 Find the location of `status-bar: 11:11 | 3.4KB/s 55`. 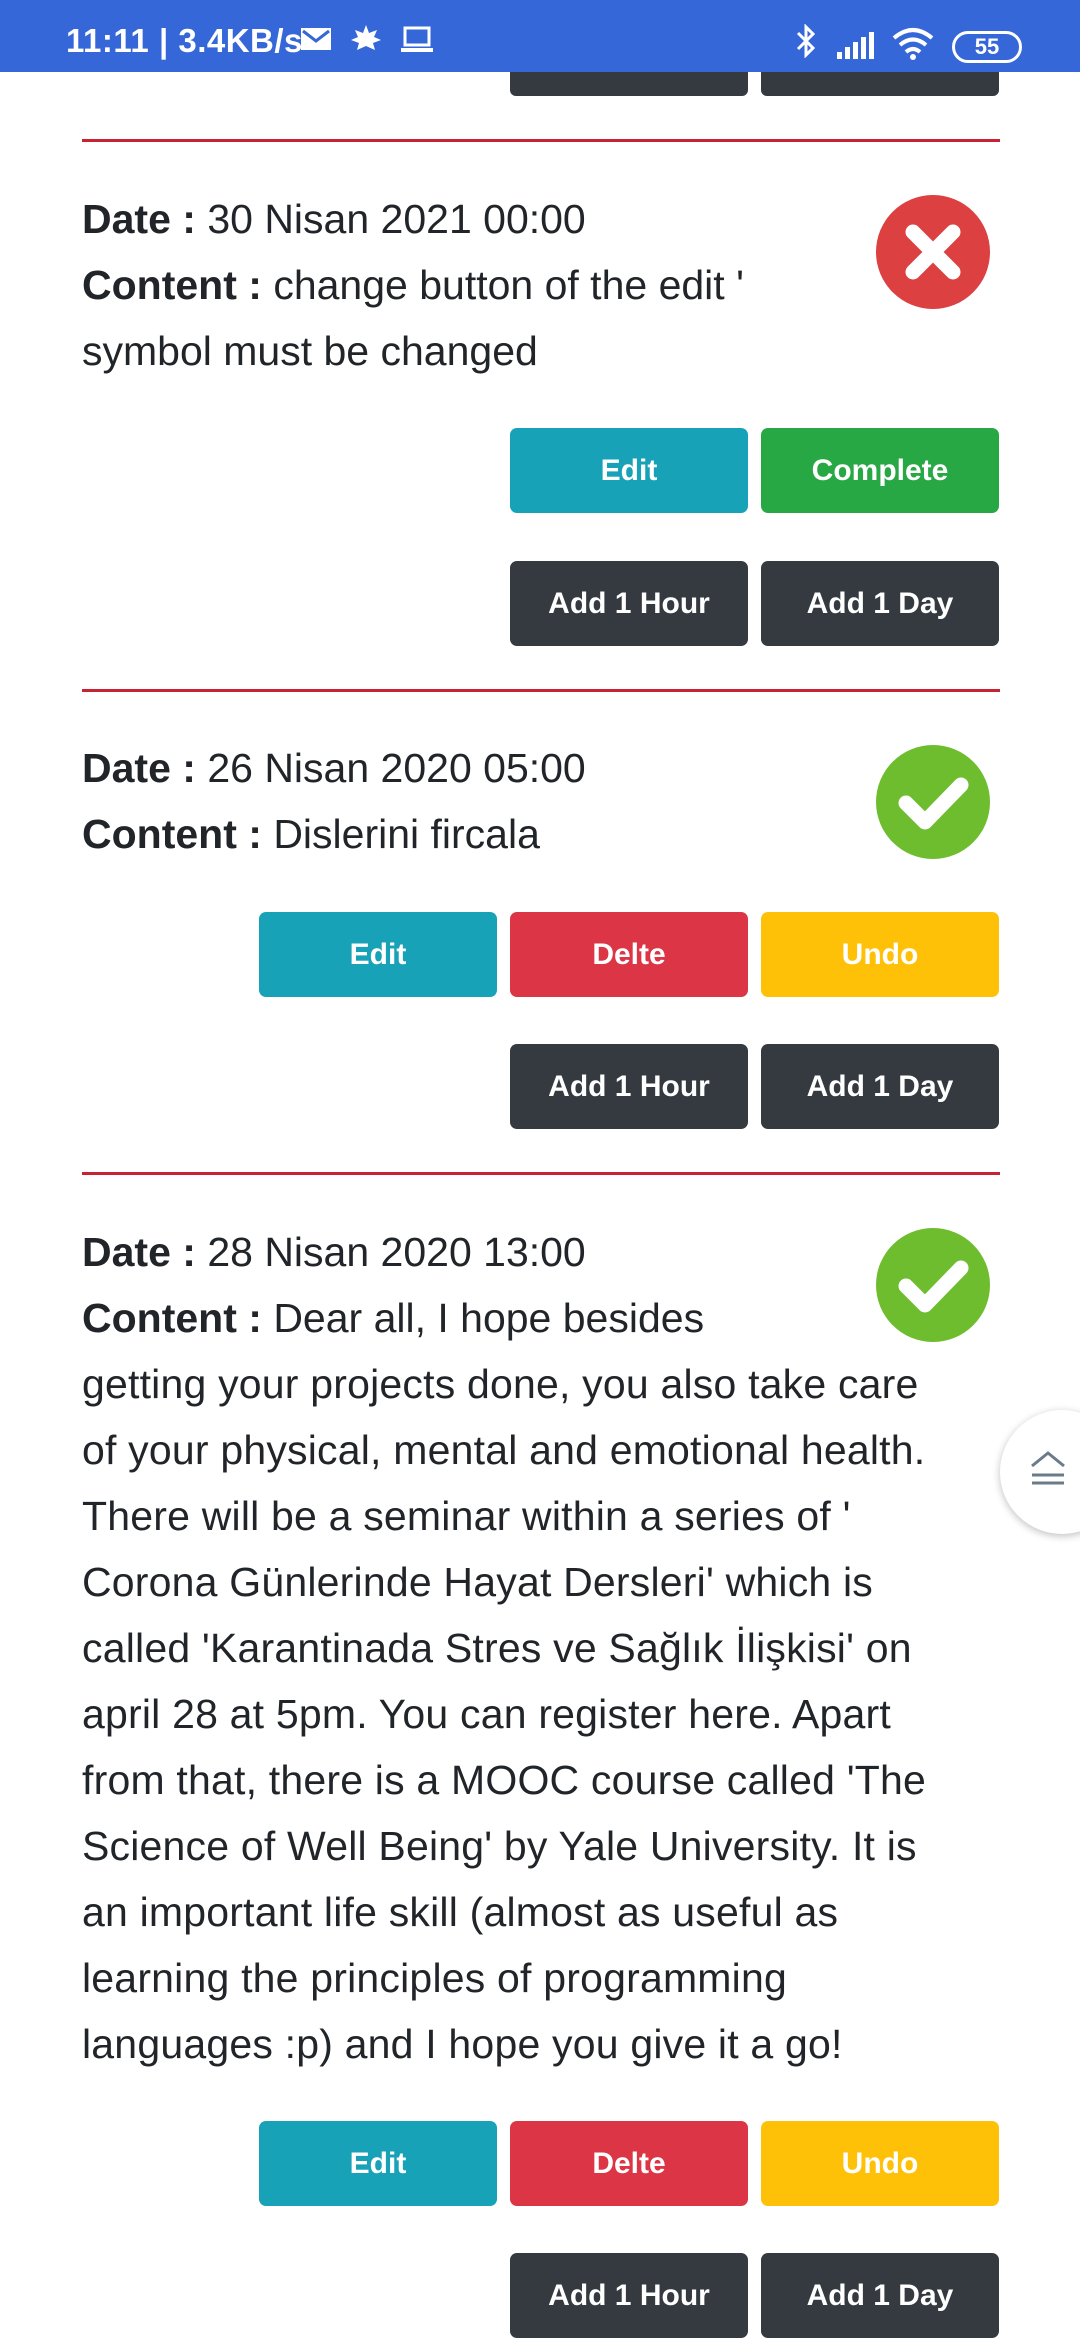

status-bar: 11:11 | 3.4KB/s 55 is located at coordinates (540, 36).